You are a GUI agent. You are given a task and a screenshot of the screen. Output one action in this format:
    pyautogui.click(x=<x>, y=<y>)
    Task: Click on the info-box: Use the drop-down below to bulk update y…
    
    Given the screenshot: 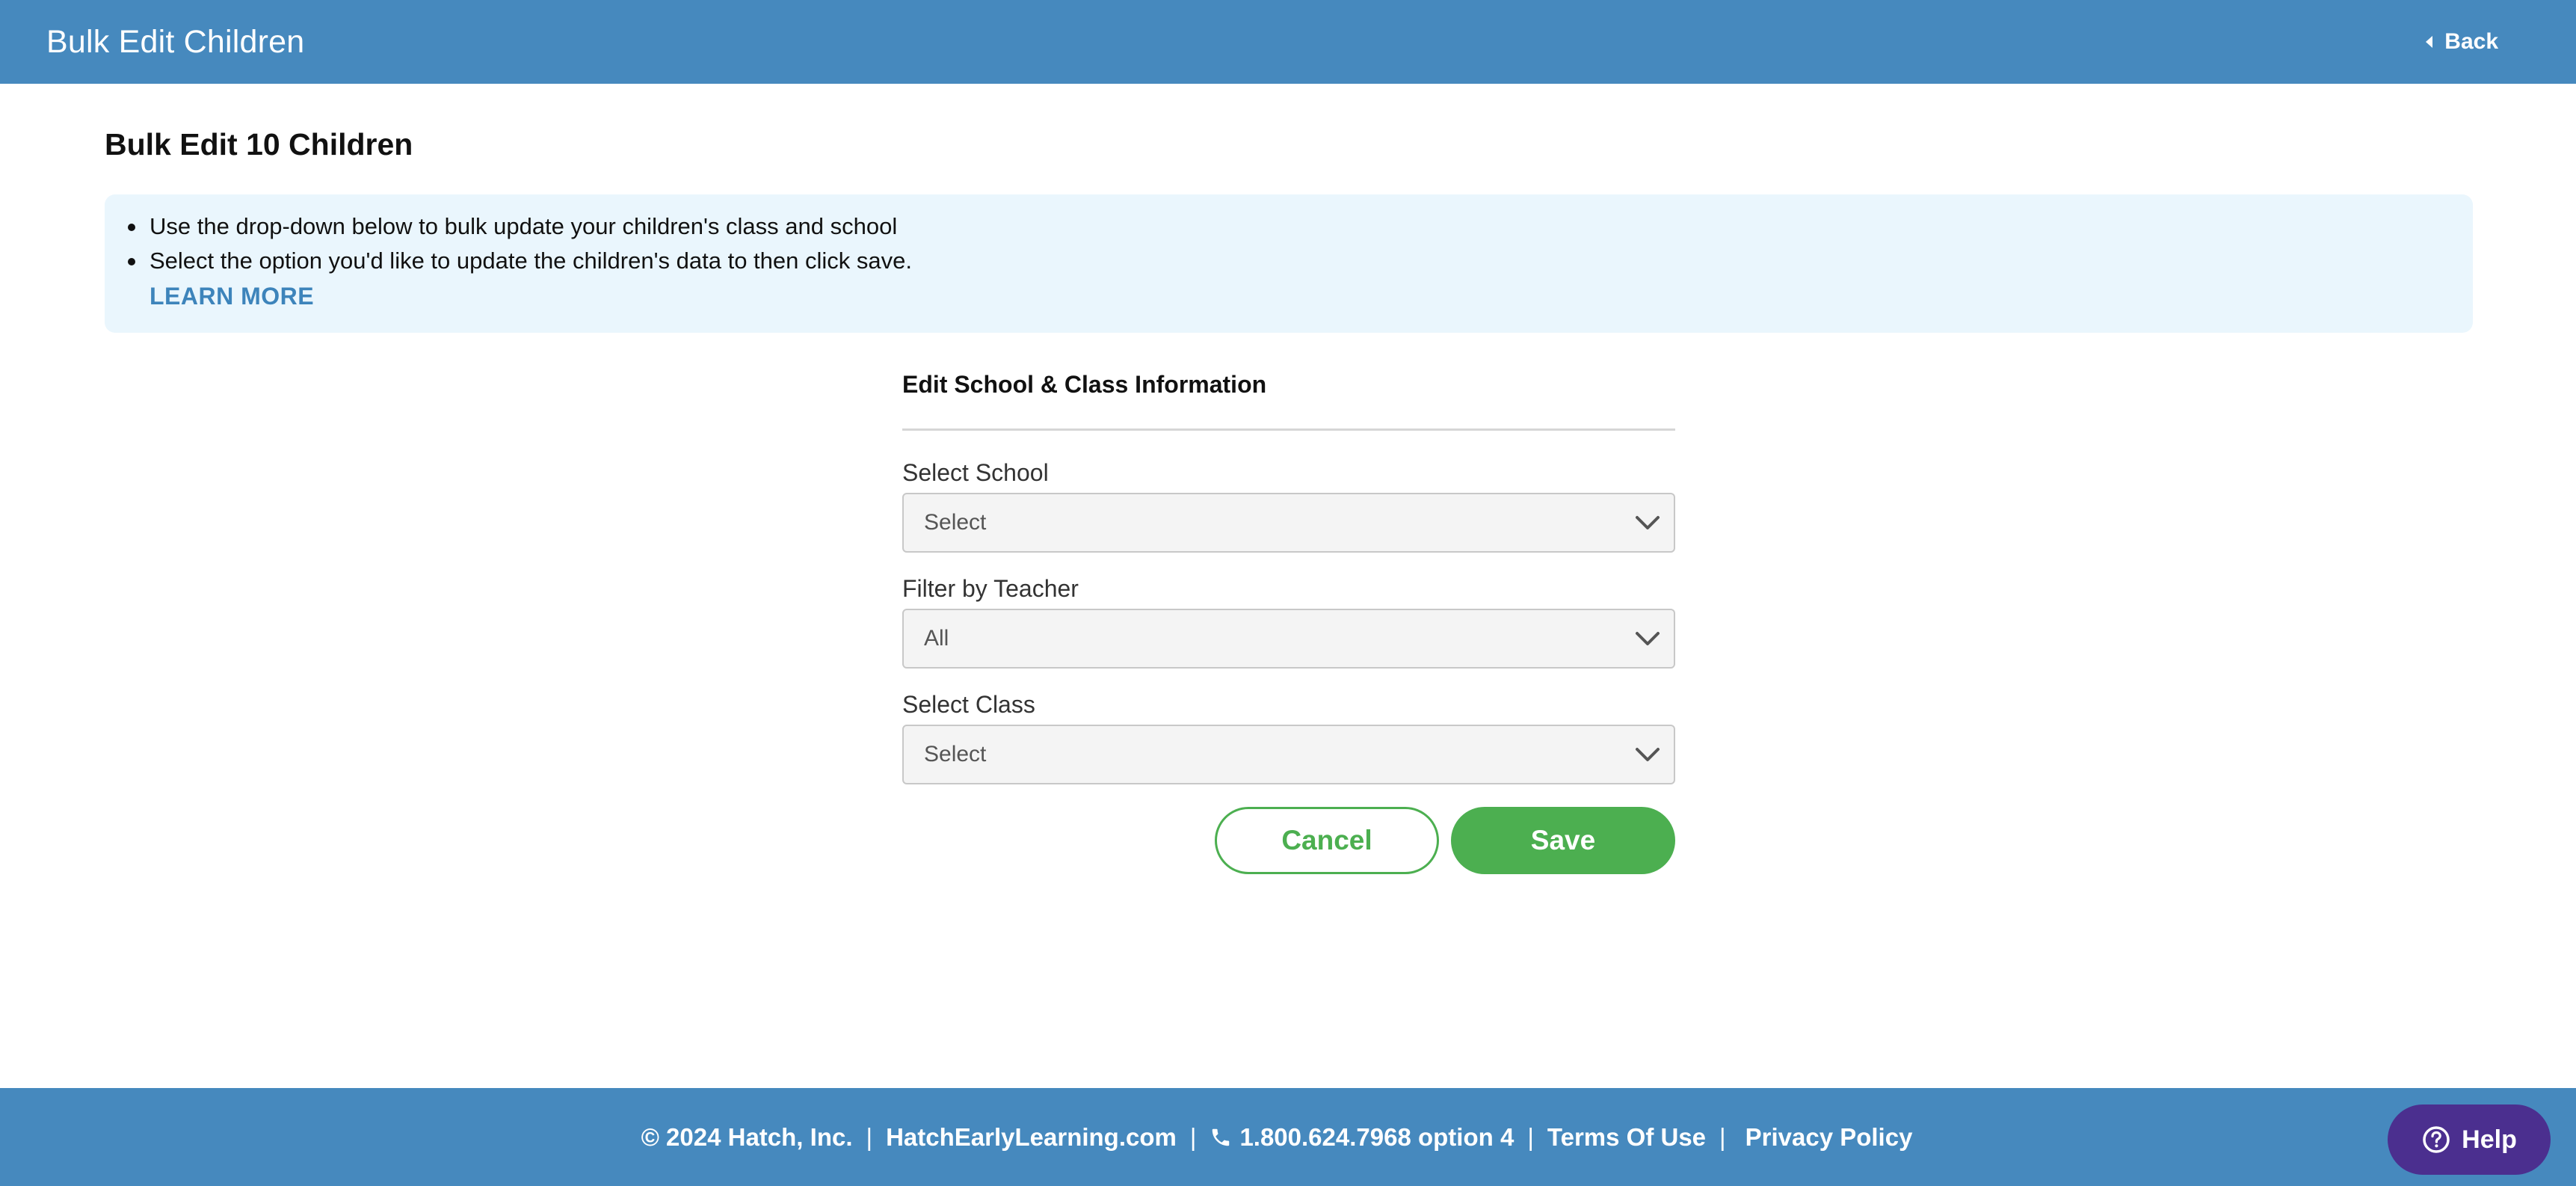 What is the action you would take?
    pyautogui.click(x=1289, y=263)
    